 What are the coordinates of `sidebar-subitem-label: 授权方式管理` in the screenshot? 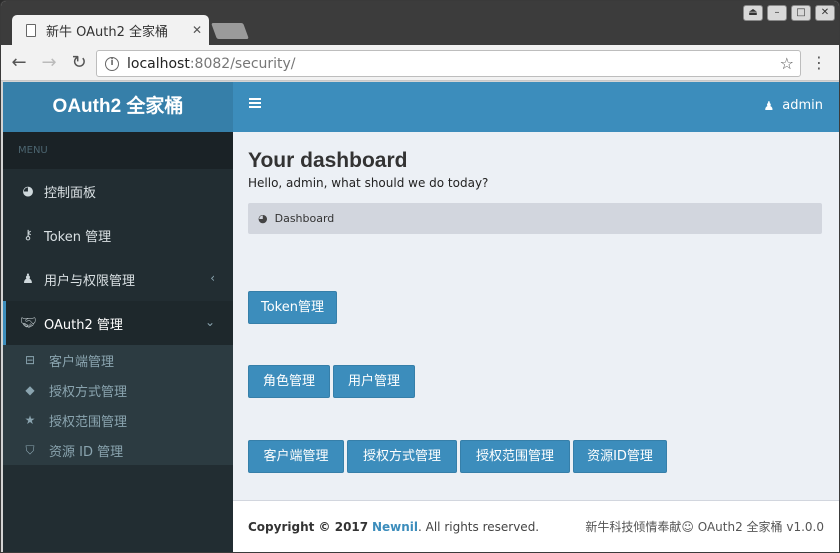 It's located at (88, 392).